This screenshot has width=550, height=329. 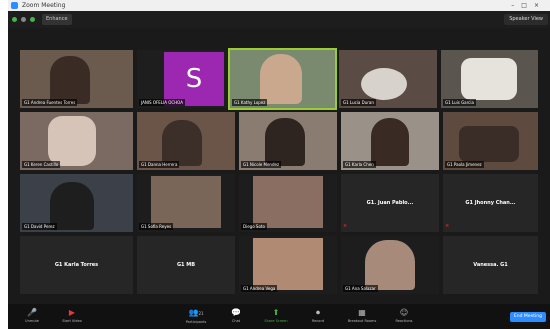 I want to click on unmute-button: 🎤 Unmute, so click(x=32, y=317).